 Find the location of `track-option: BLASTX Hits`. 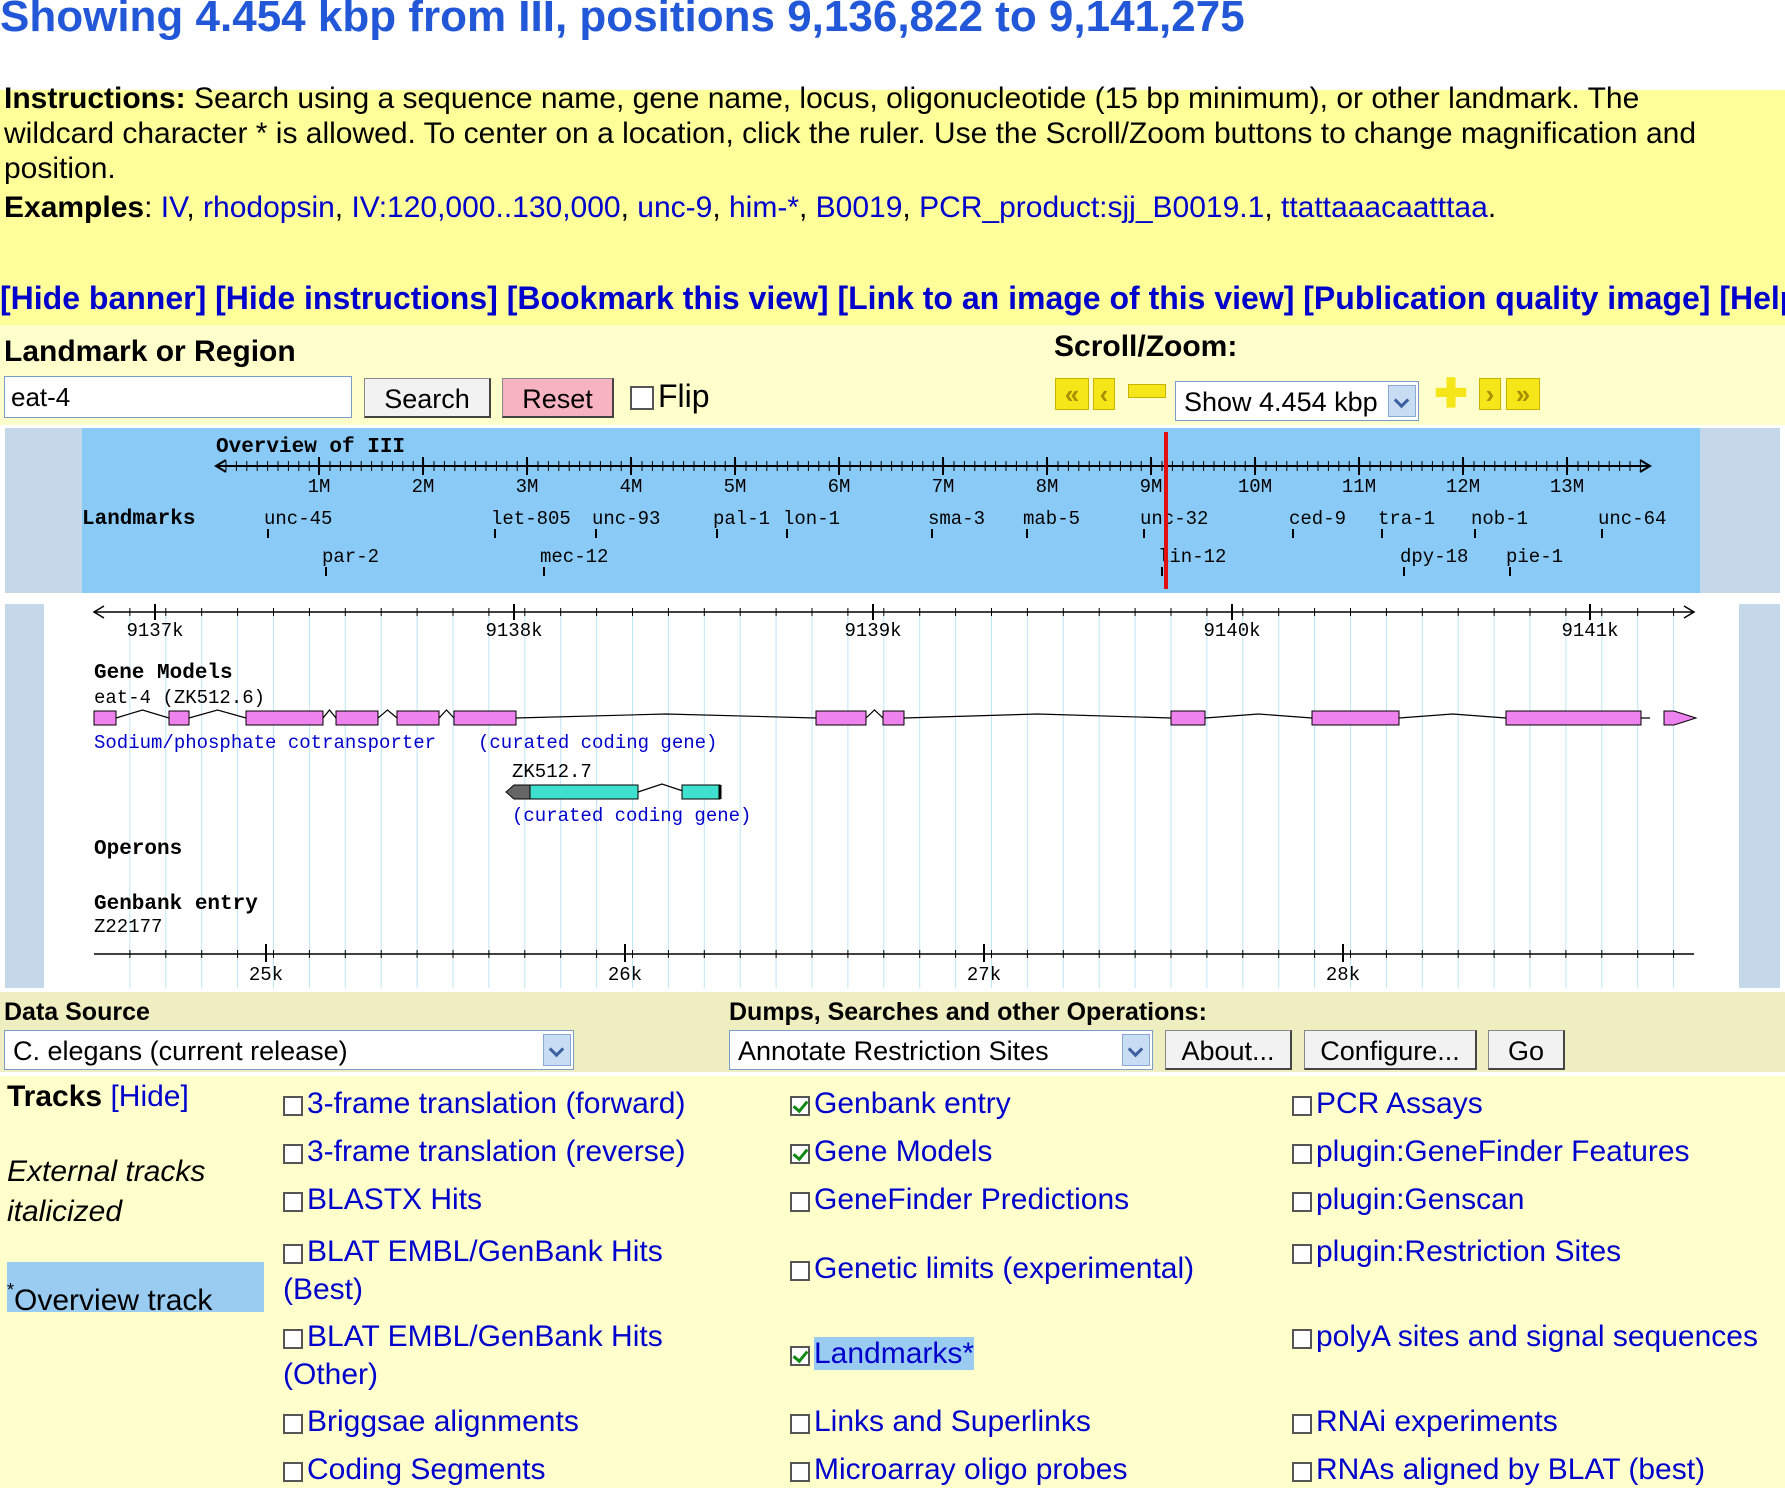

track-option: BLASTX Hits is located at coordinates (498, 1200).